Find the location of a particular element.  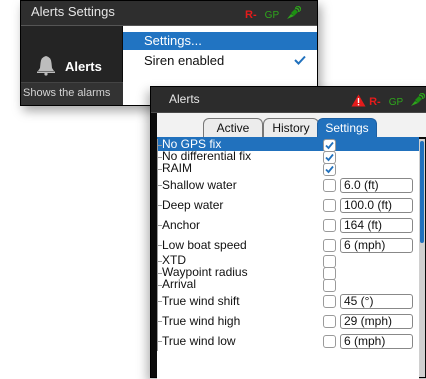

setting-row: Arrival is located at coordinates (288, 284).